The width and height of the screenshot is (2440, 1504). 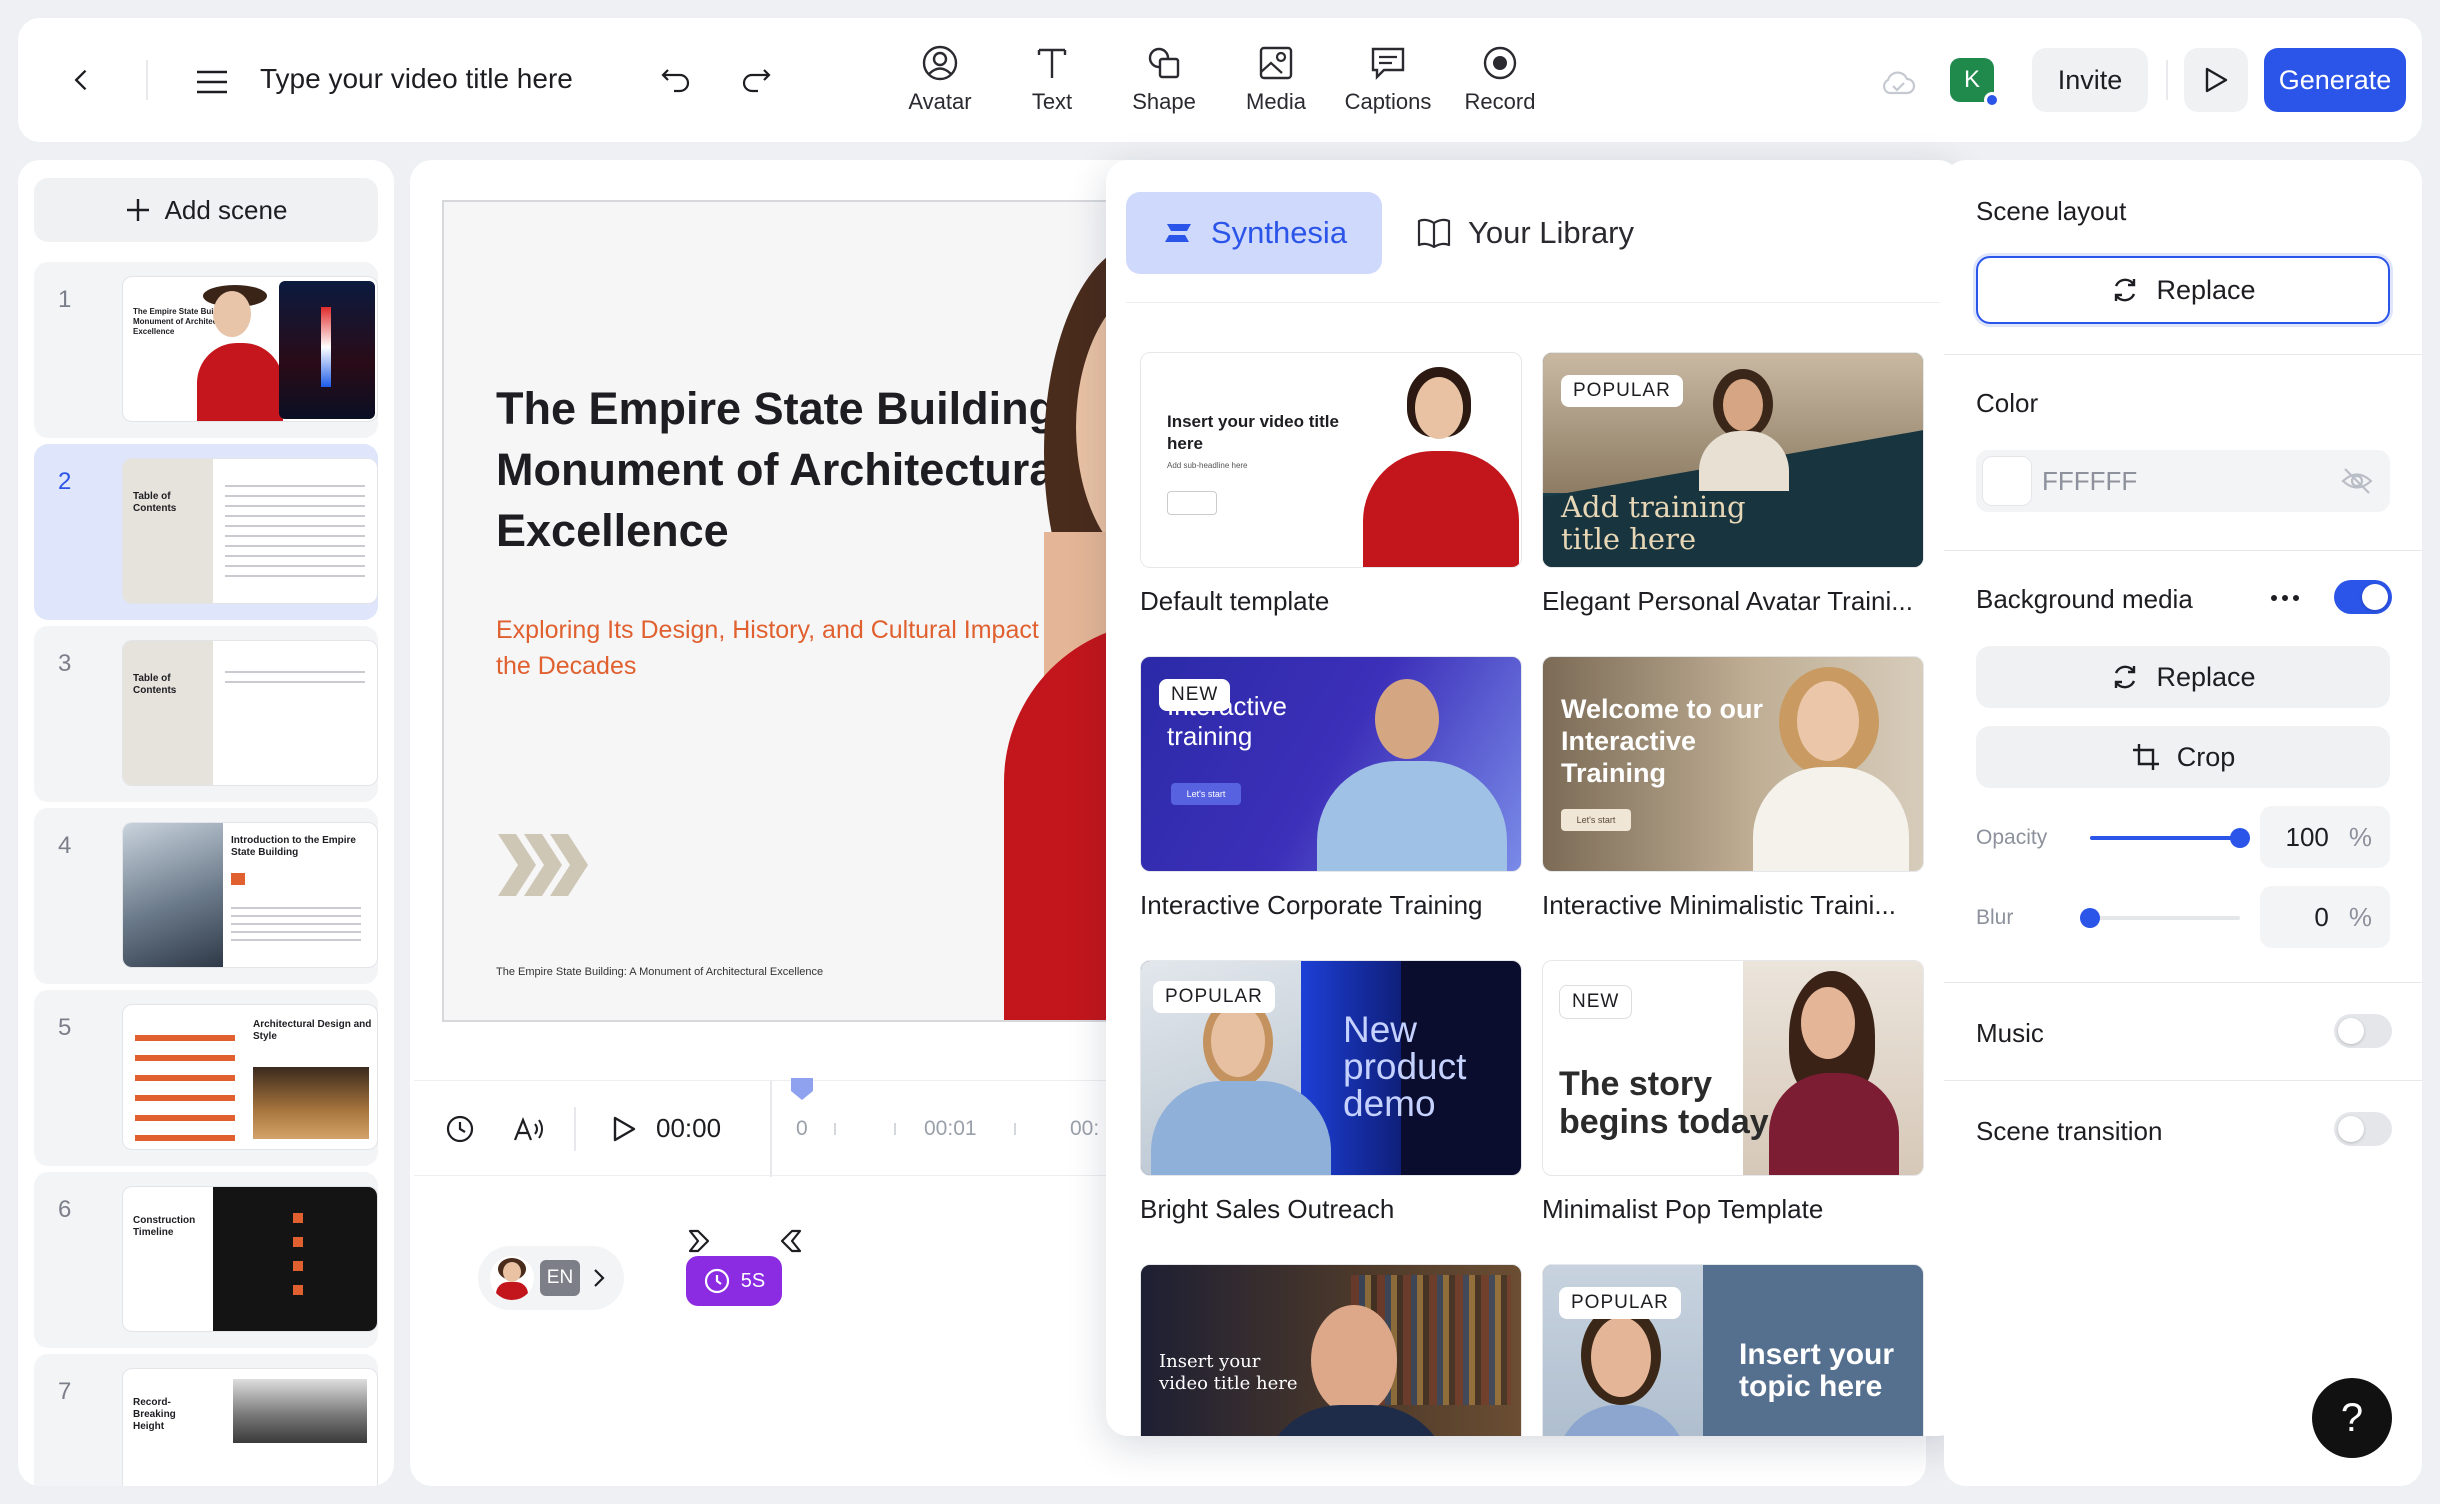 I want to click on building-lights, so click(x=326, y=347).